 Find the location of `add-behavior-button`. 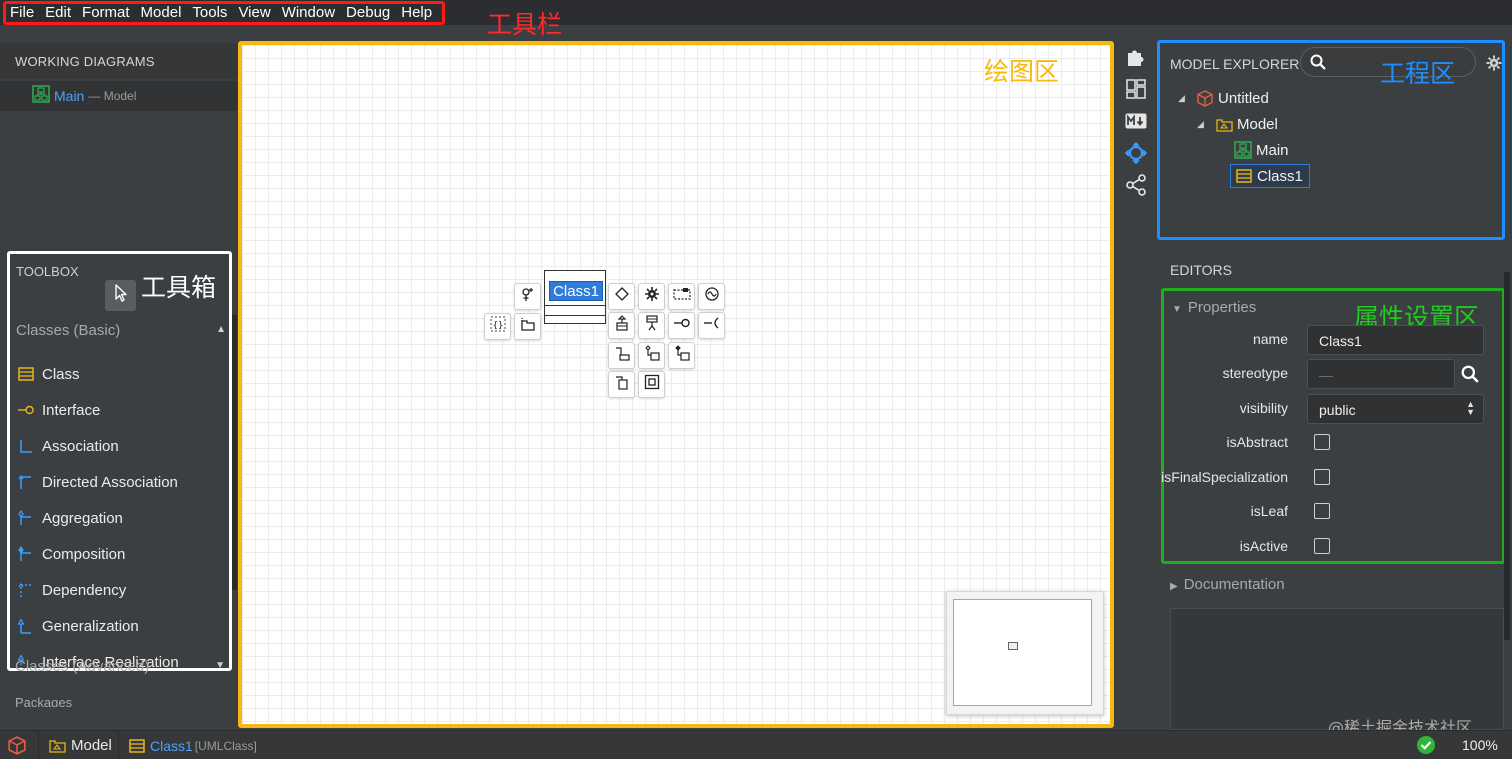

add-behavior-button is located at coordinates (711, 296).